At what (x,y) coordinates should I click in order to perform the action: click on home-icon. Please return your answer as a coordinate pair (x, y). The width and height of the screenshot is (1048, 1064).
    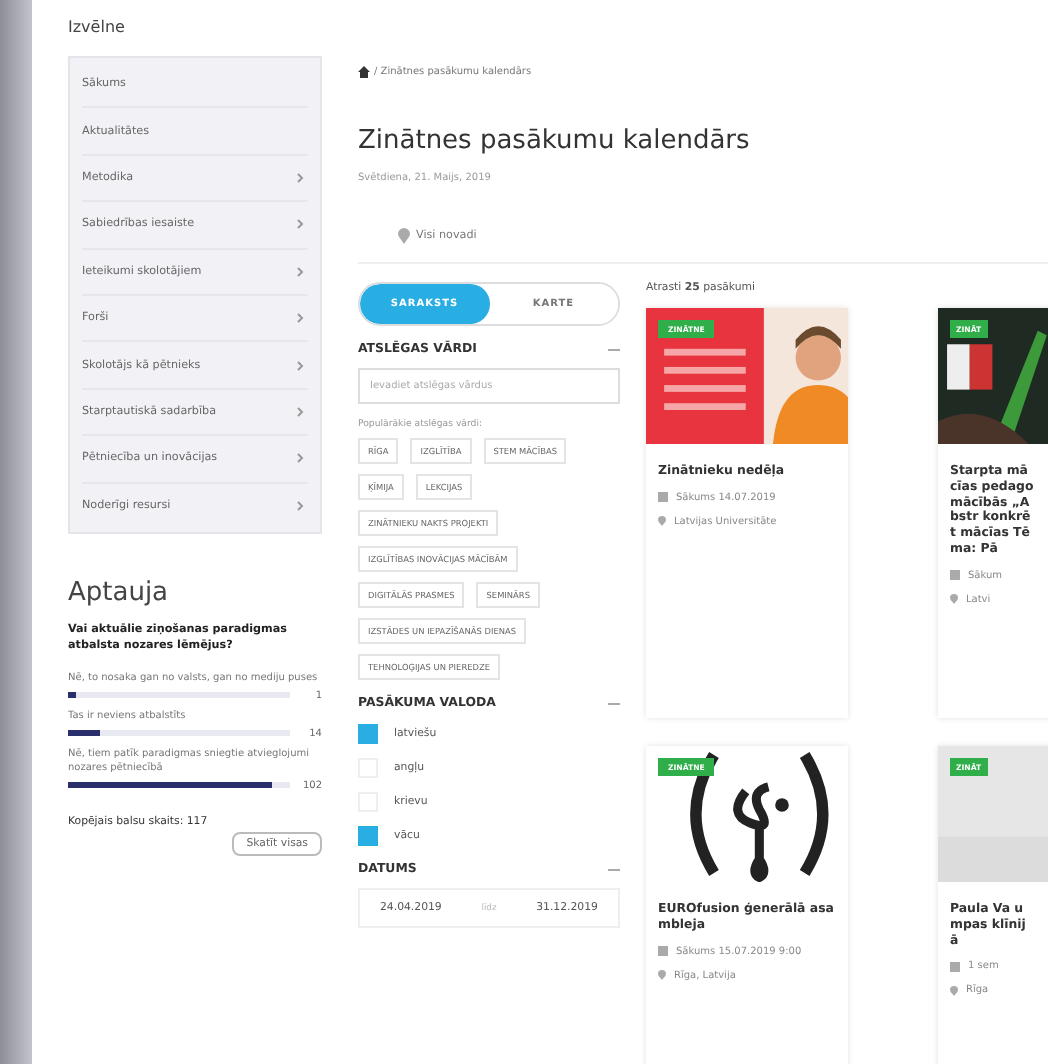
    Looking at the image, I should click on (364, 72).